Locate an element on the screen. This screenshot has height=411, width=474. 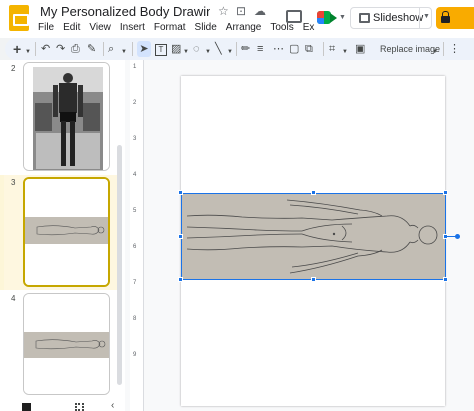
shape-icon: ◌ is located at coordinates (196, 49).